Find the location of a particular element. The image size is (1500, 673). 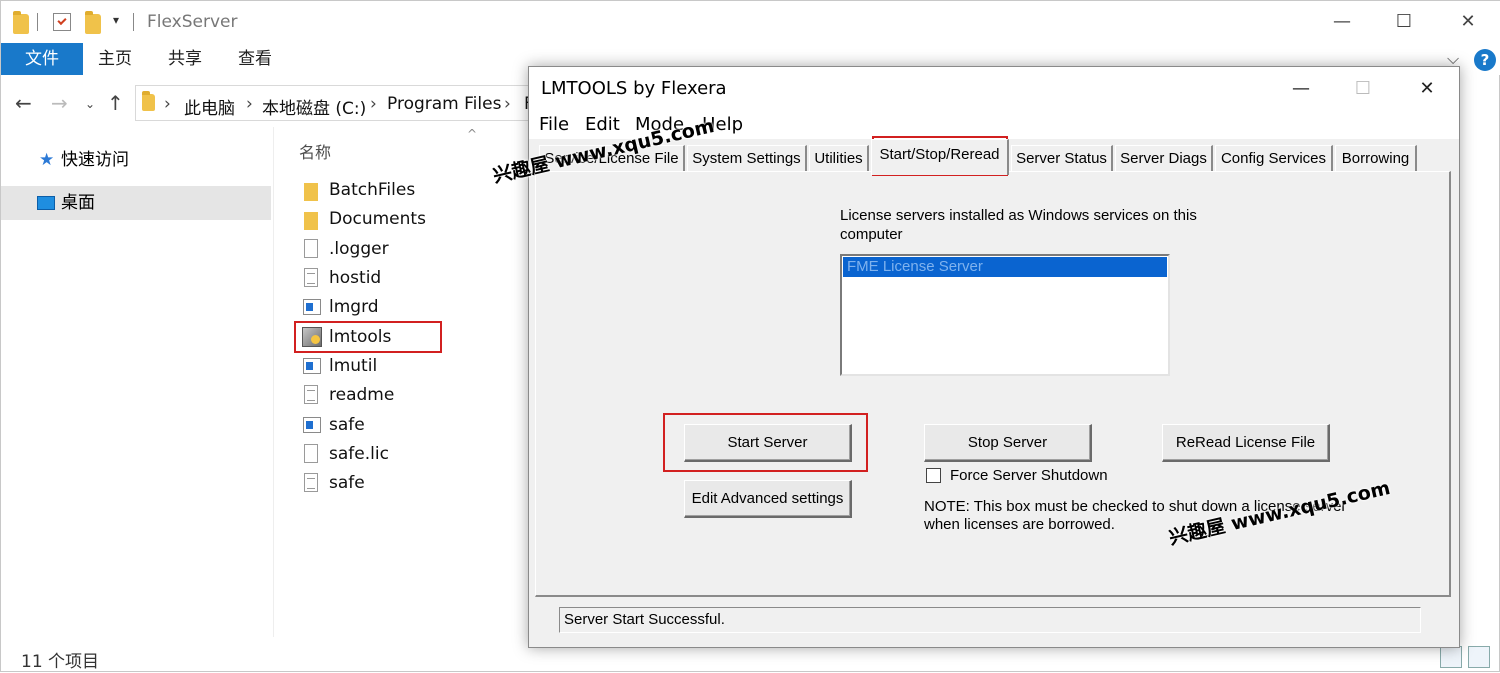

file-name: readme is located at coordinates (362, 395).